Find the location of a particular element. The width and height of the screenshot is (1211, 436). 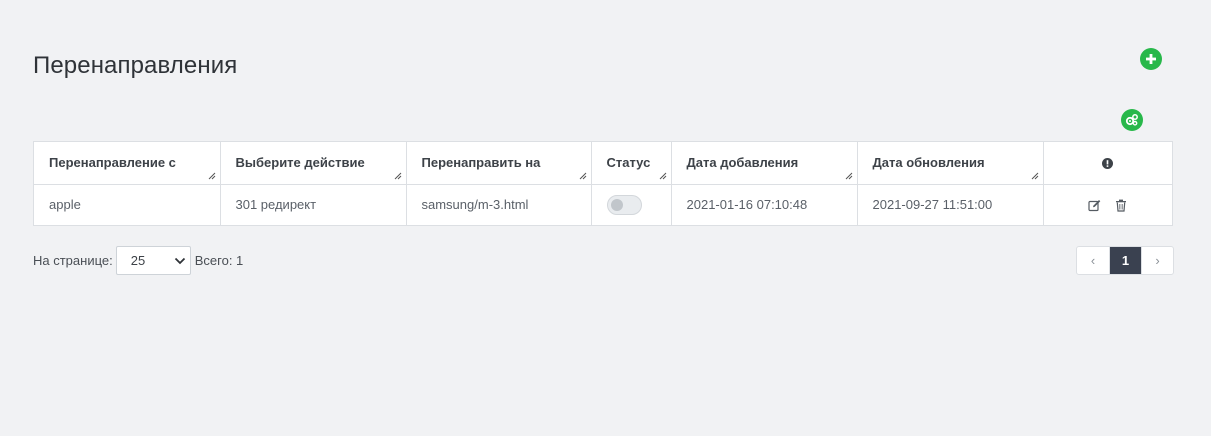

edit-icon is located at coordinates (1095, 205).